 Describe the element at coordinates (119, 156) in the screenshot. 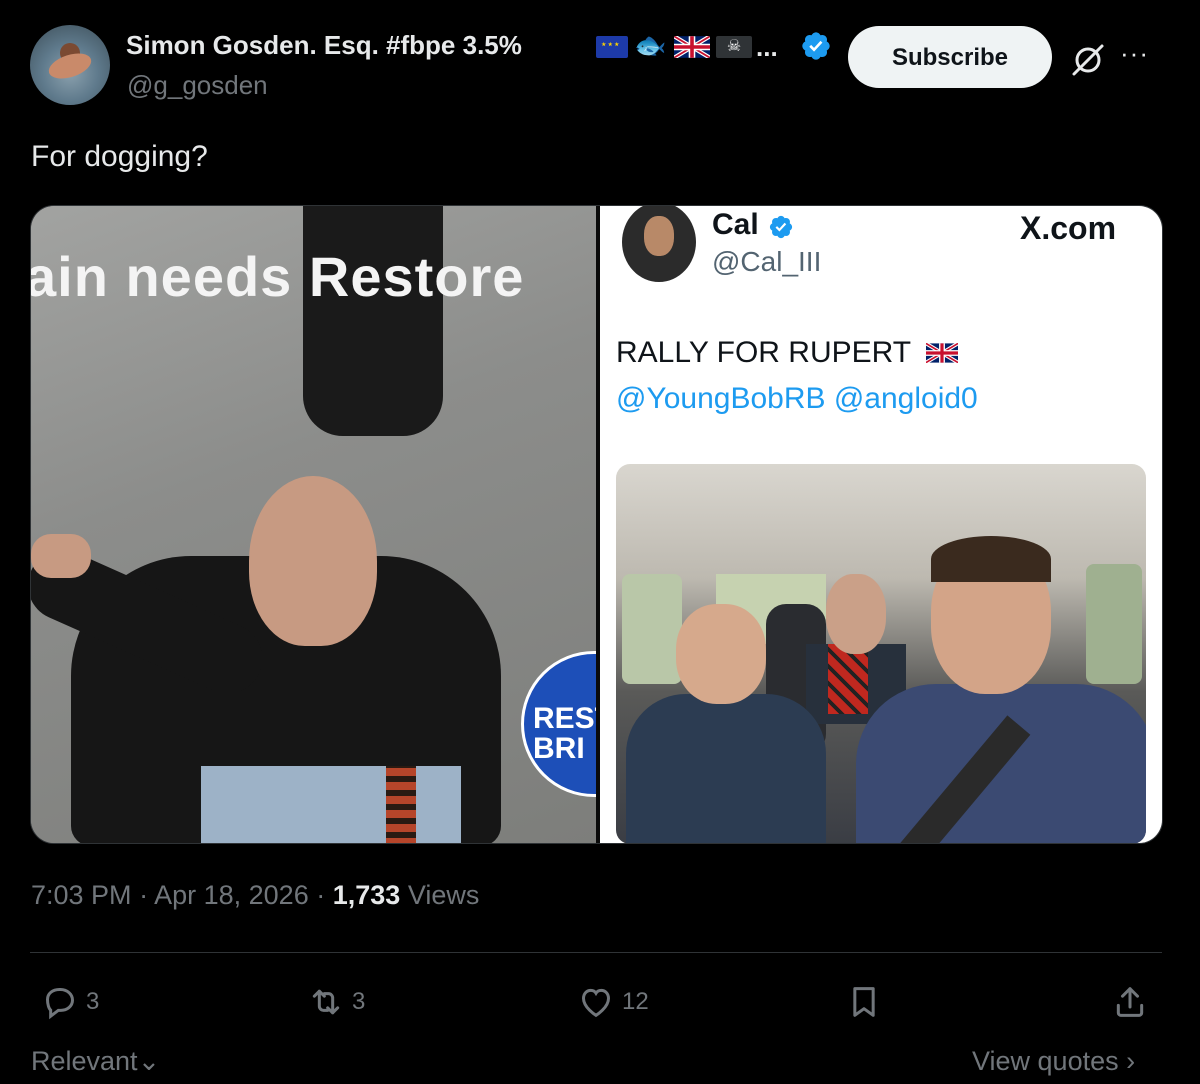

I see `tweet-text: For dogging?` at that location.